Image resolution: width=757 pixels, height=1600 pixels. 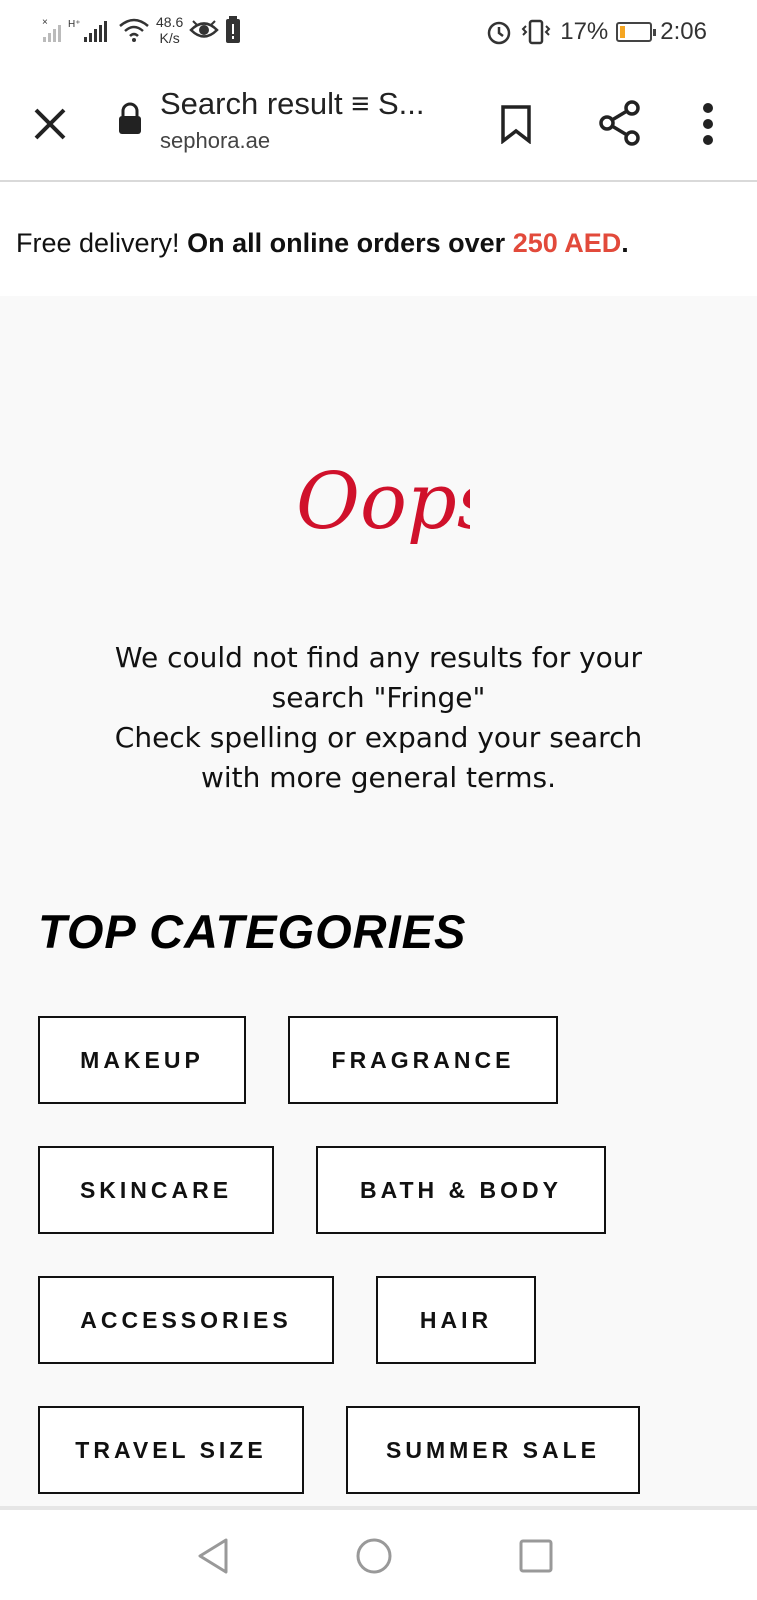 I want to click on category-hair: HAIR, so click(x=456, y=1320).